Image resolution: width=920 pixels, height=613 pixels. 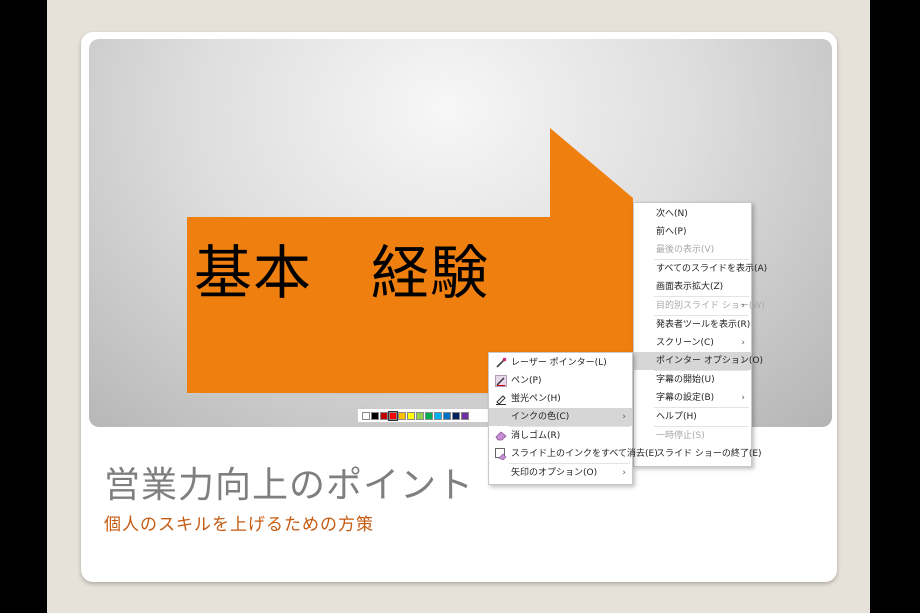 I want to click on slide-title: 営業力向上のポイント, so click(x=289, y=485).